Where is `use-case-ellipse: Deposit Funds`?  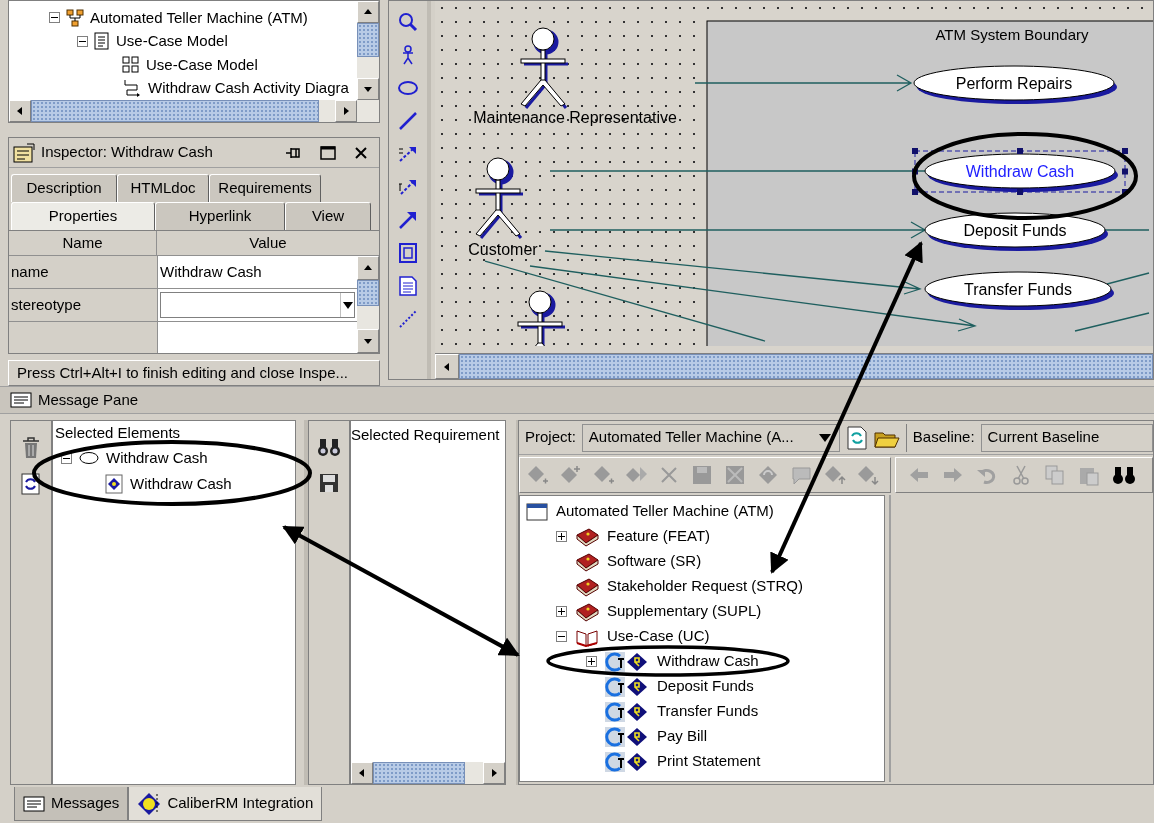 use-case-ellipse: Deposit Funds is located at coordinates (1016, 231).